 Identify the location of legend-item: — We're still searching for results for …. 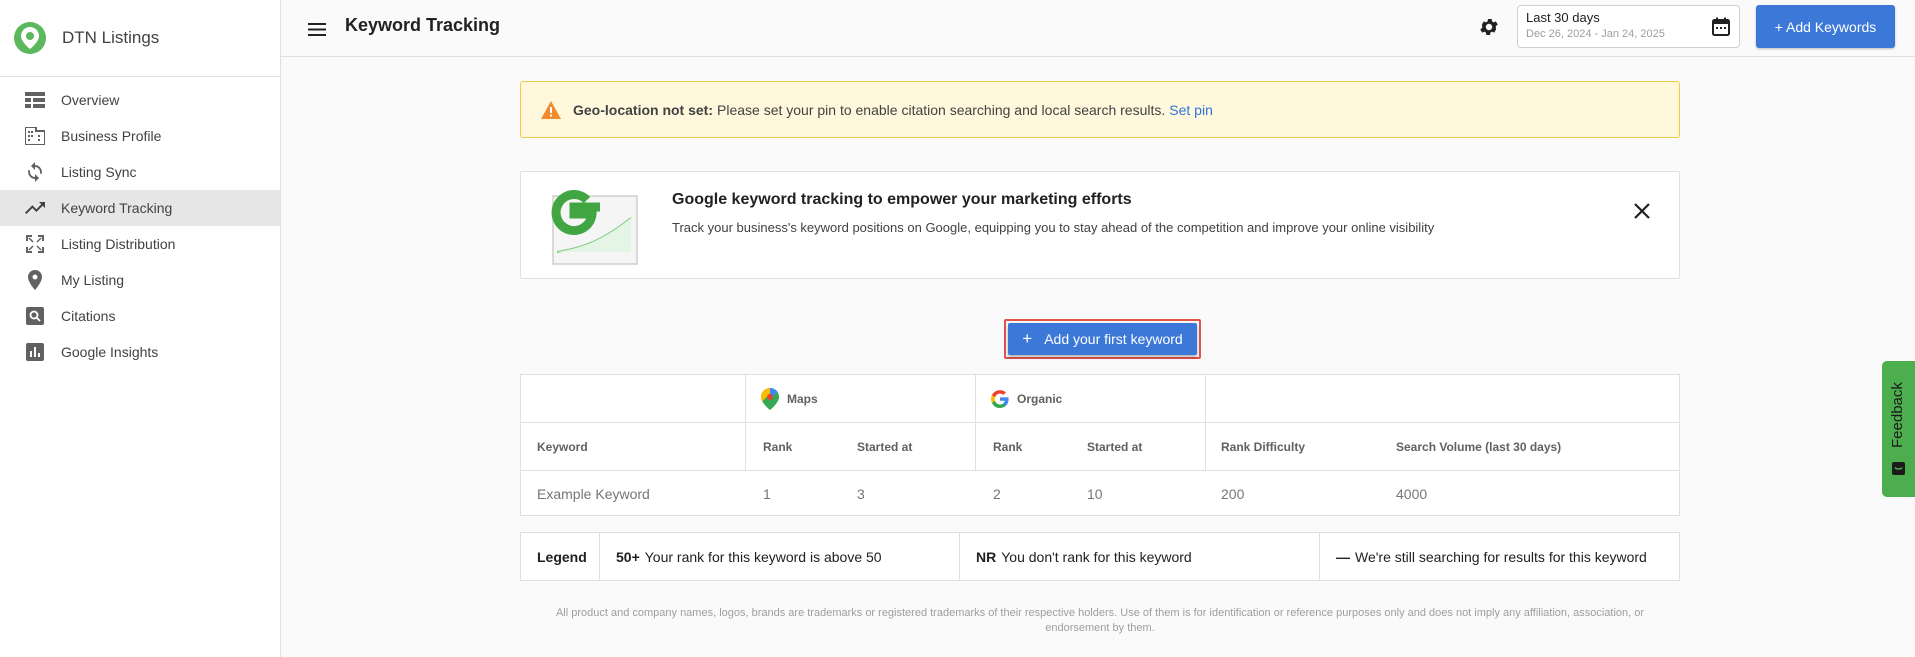
(1499, 556).